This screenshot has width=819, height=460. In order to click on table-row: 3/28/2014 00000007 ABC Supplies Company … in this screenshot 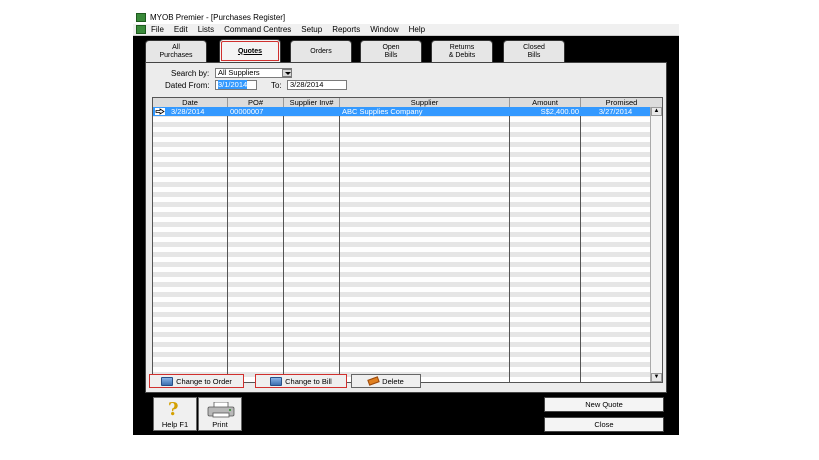, I will do `click(401, 111)`.